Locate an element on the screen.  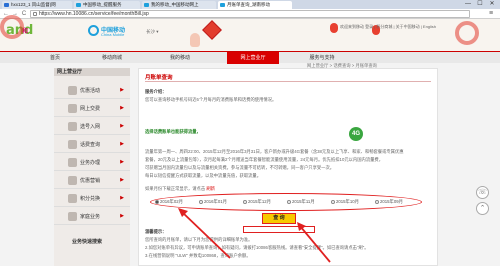
arrow-to-query-button is located at coordinates (314, 242).